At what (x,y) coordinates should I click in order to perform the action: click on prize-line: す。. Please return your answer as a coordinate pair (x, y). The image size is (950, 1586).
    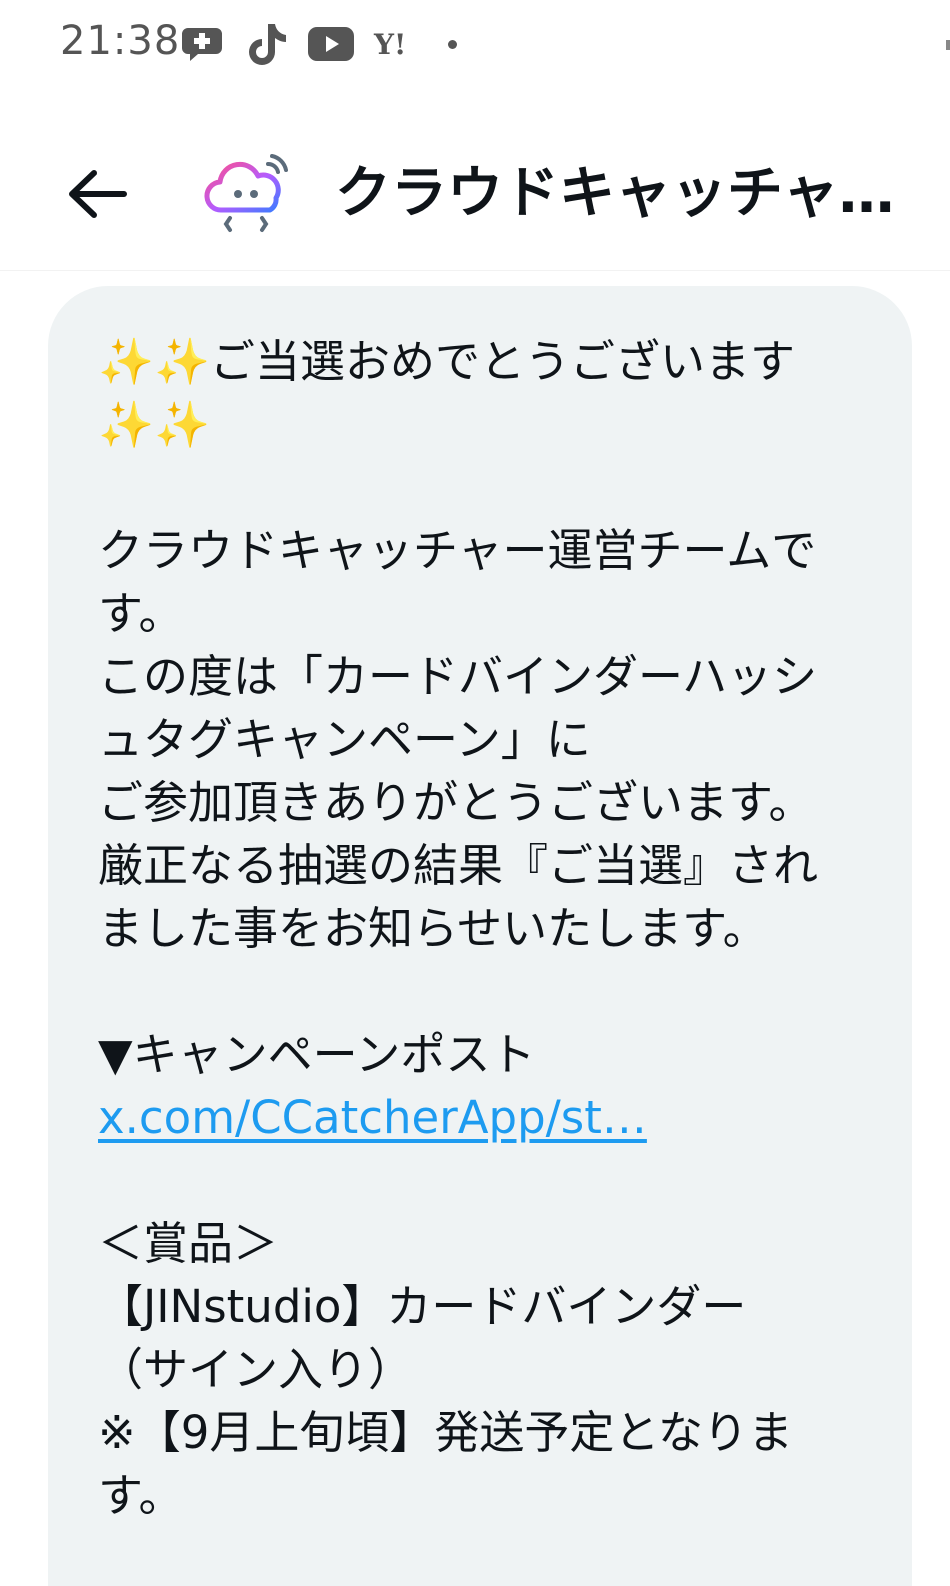
    Looking at the image, I should click on (141, 1495).